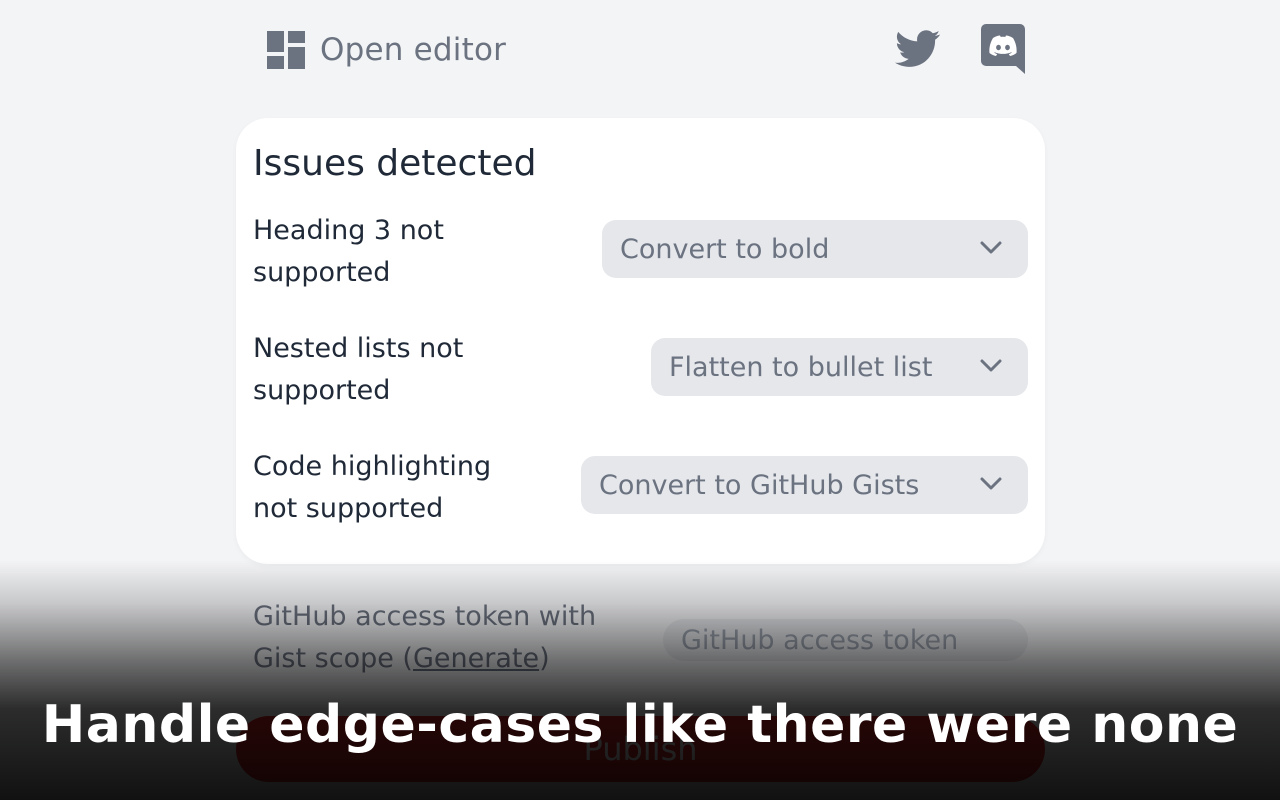 The height and width of the screenshot is (800, 1280). I want to click on open-editor-link: Open editor, so click(386, 50).